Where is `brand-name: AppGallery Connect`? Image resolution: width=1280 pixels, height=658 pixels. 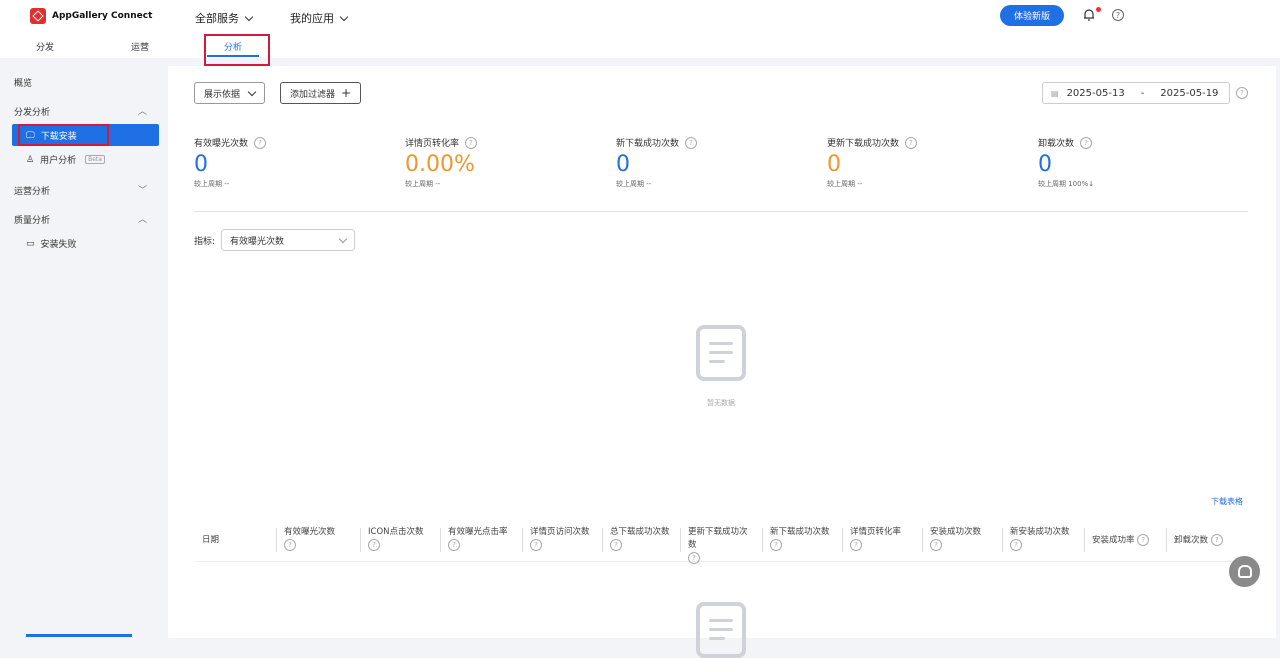 brand-name: AppGallery Connect is located at coordinates (102, 16).